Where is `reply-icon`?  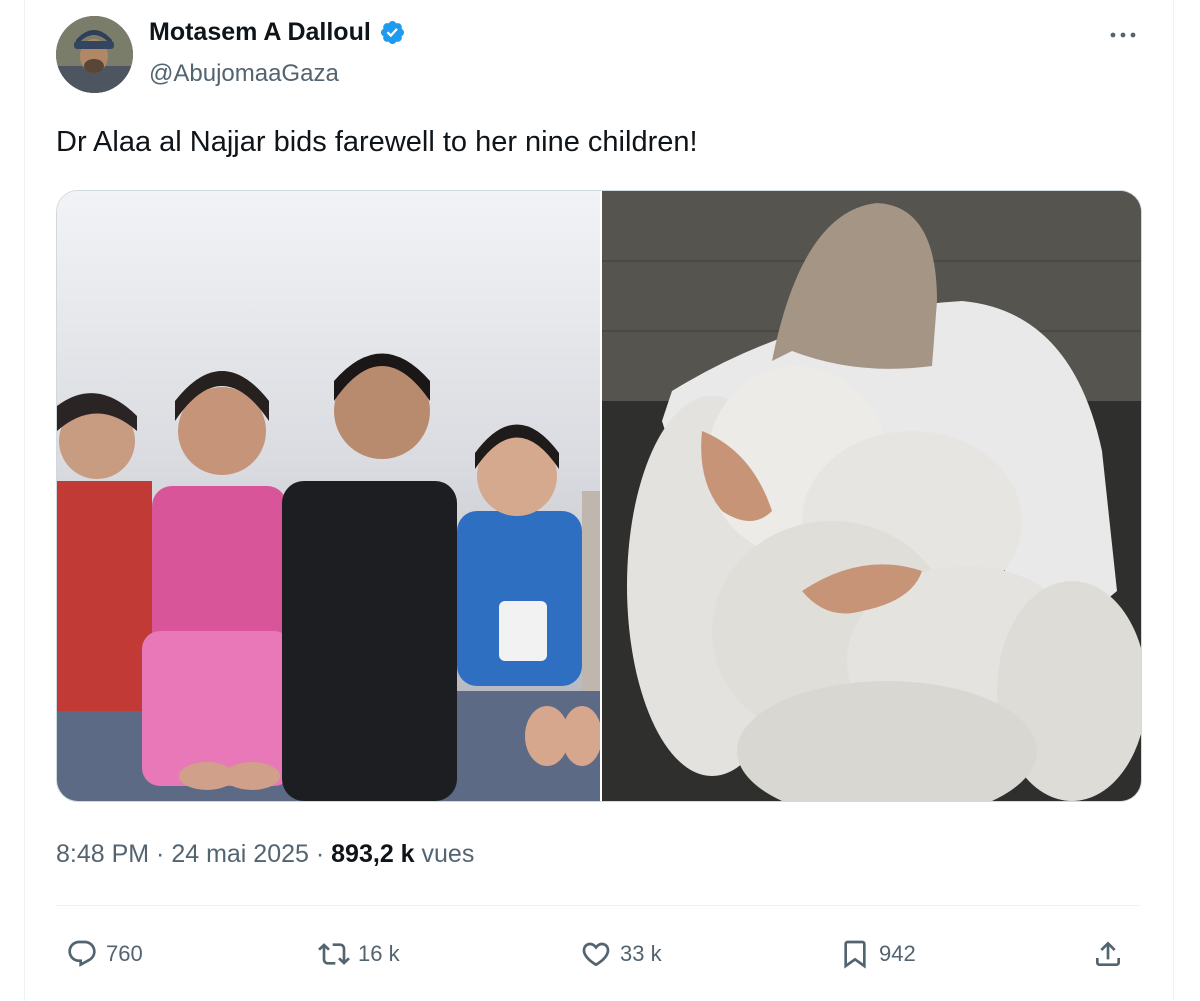
reply-icon is located at coordinates (82, 953).